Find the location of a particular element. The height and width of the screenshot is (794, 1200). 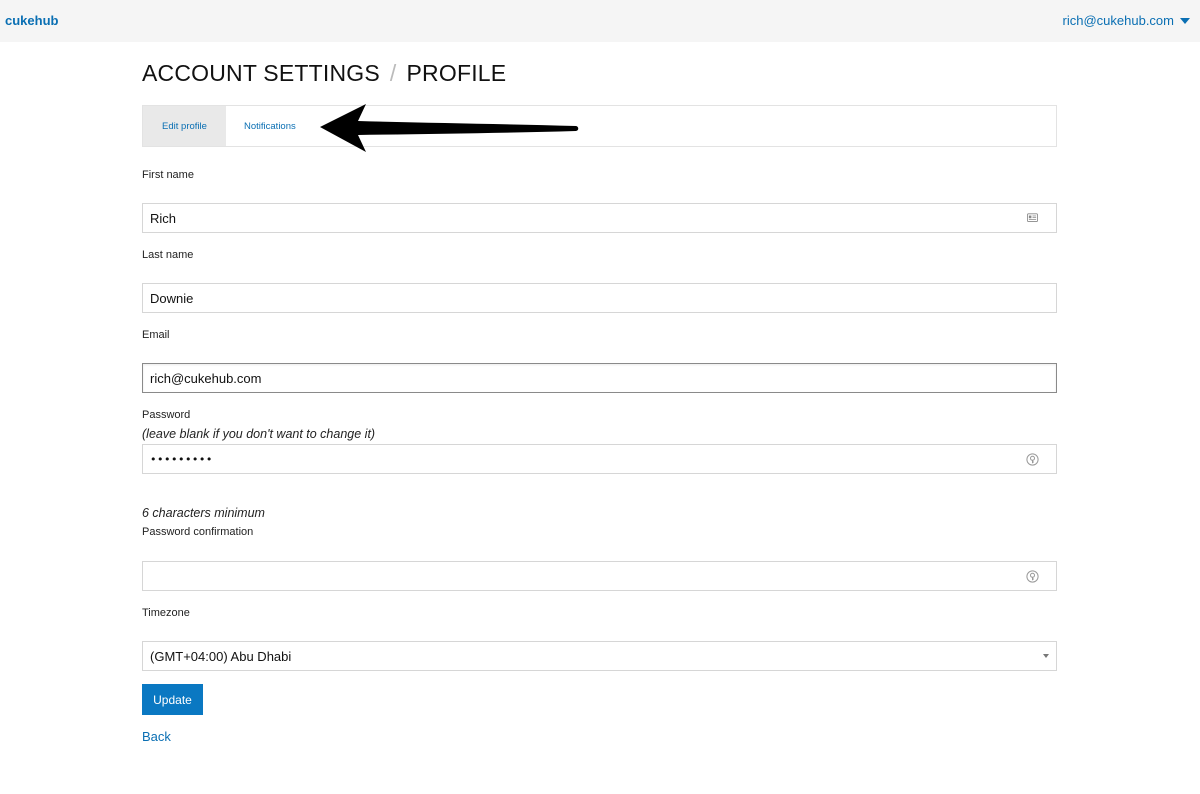

password-label: Password is located at coordinates (166, 415).